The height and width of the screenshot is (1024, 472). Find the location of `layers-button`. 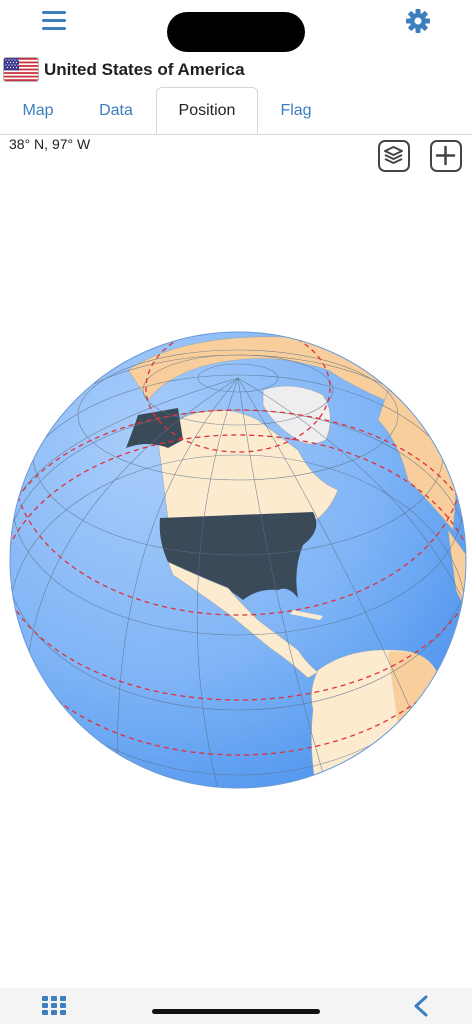

layers-button is located at coordinates (394, 156).